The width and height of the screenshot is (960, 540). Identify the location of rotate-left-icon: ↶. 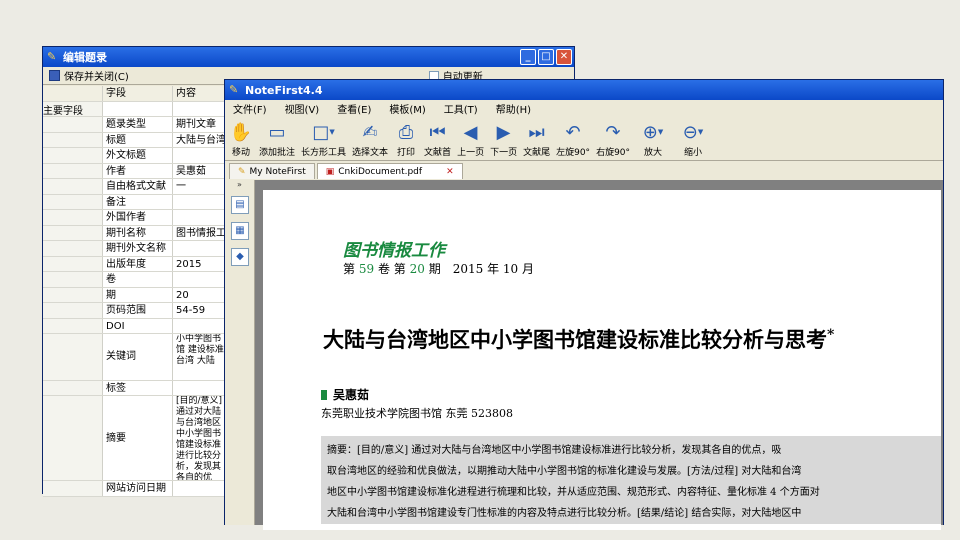
(573, 132).